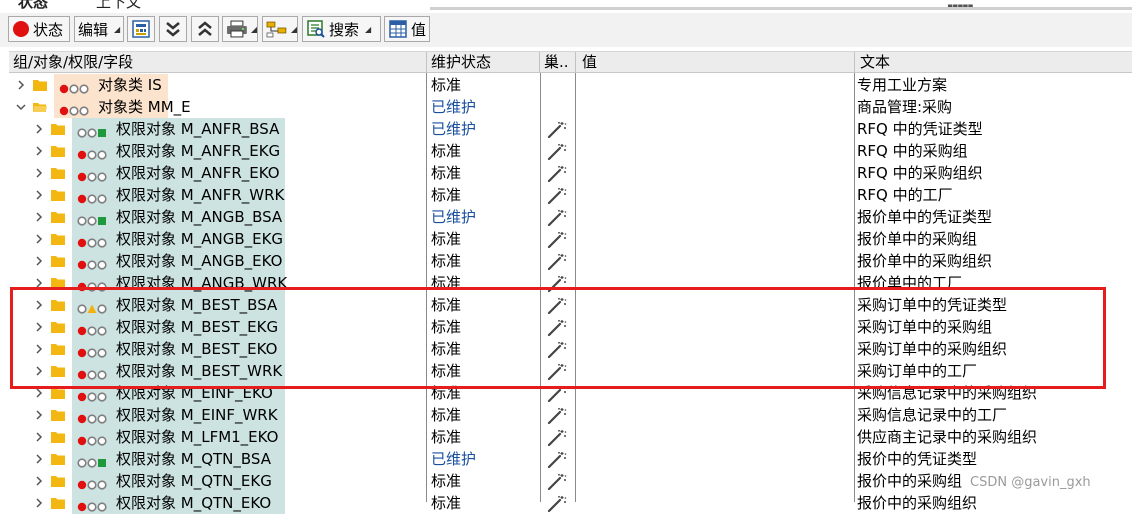 The height and width of the screenshot is (518, 1132). I want to click on tree-row-name: 权限对象 M_ANGB_EKG, so click(200, 239).